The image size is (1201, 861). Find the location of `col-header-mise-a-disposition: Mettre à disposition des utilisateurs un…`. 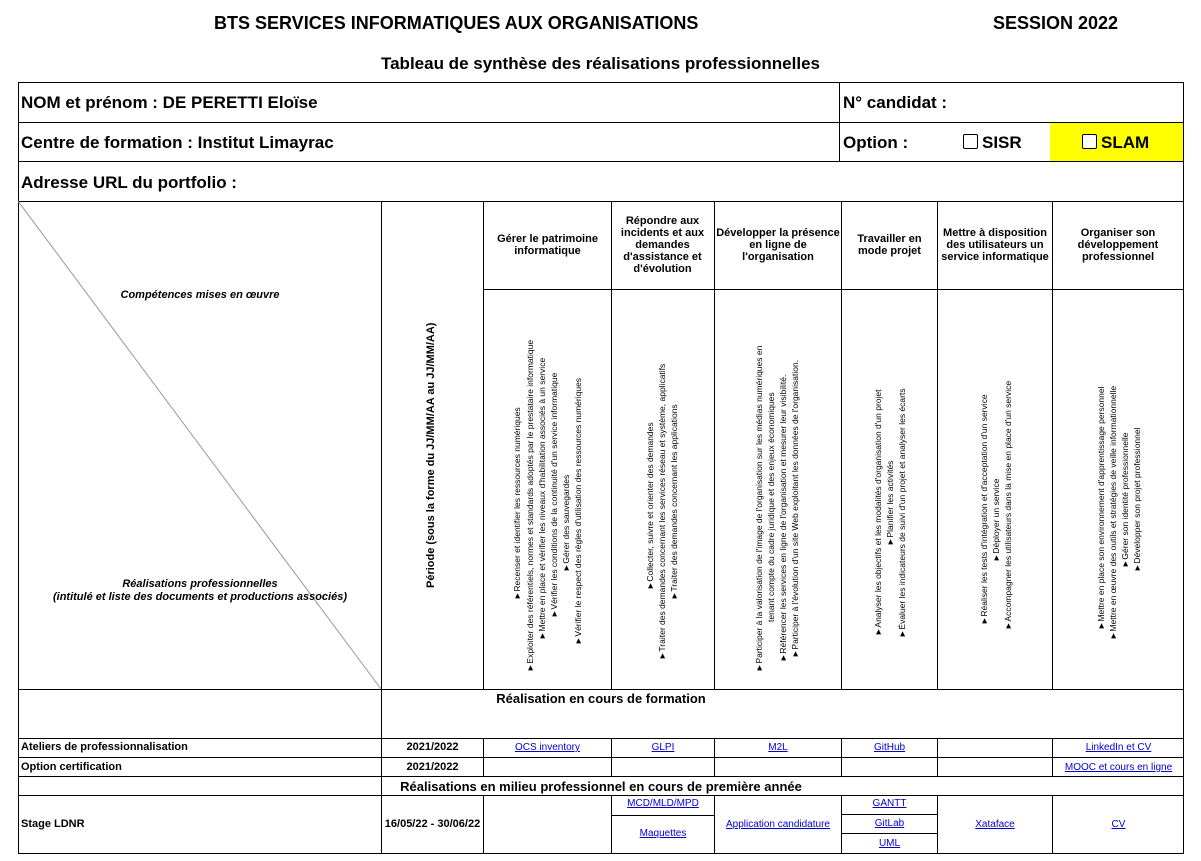

col-header-mise-a-disposition: Mettre à disposition des utilisateurs un… is located at coordinates (995, 245).